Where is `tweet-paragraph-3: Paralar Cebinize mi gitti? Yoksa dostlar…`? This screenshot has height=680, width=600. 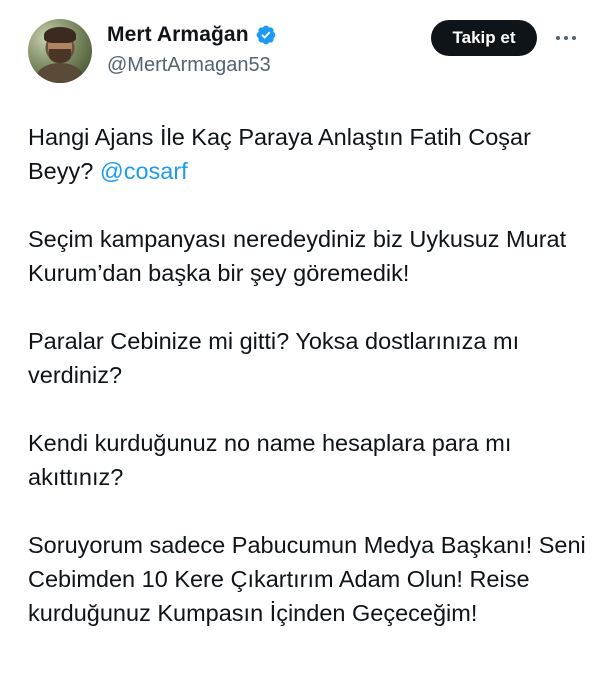
tweet-paragraph-3: Paralar Cebinize mi gitti? Yoksa dostlar… is located at coordinates (274, 358).